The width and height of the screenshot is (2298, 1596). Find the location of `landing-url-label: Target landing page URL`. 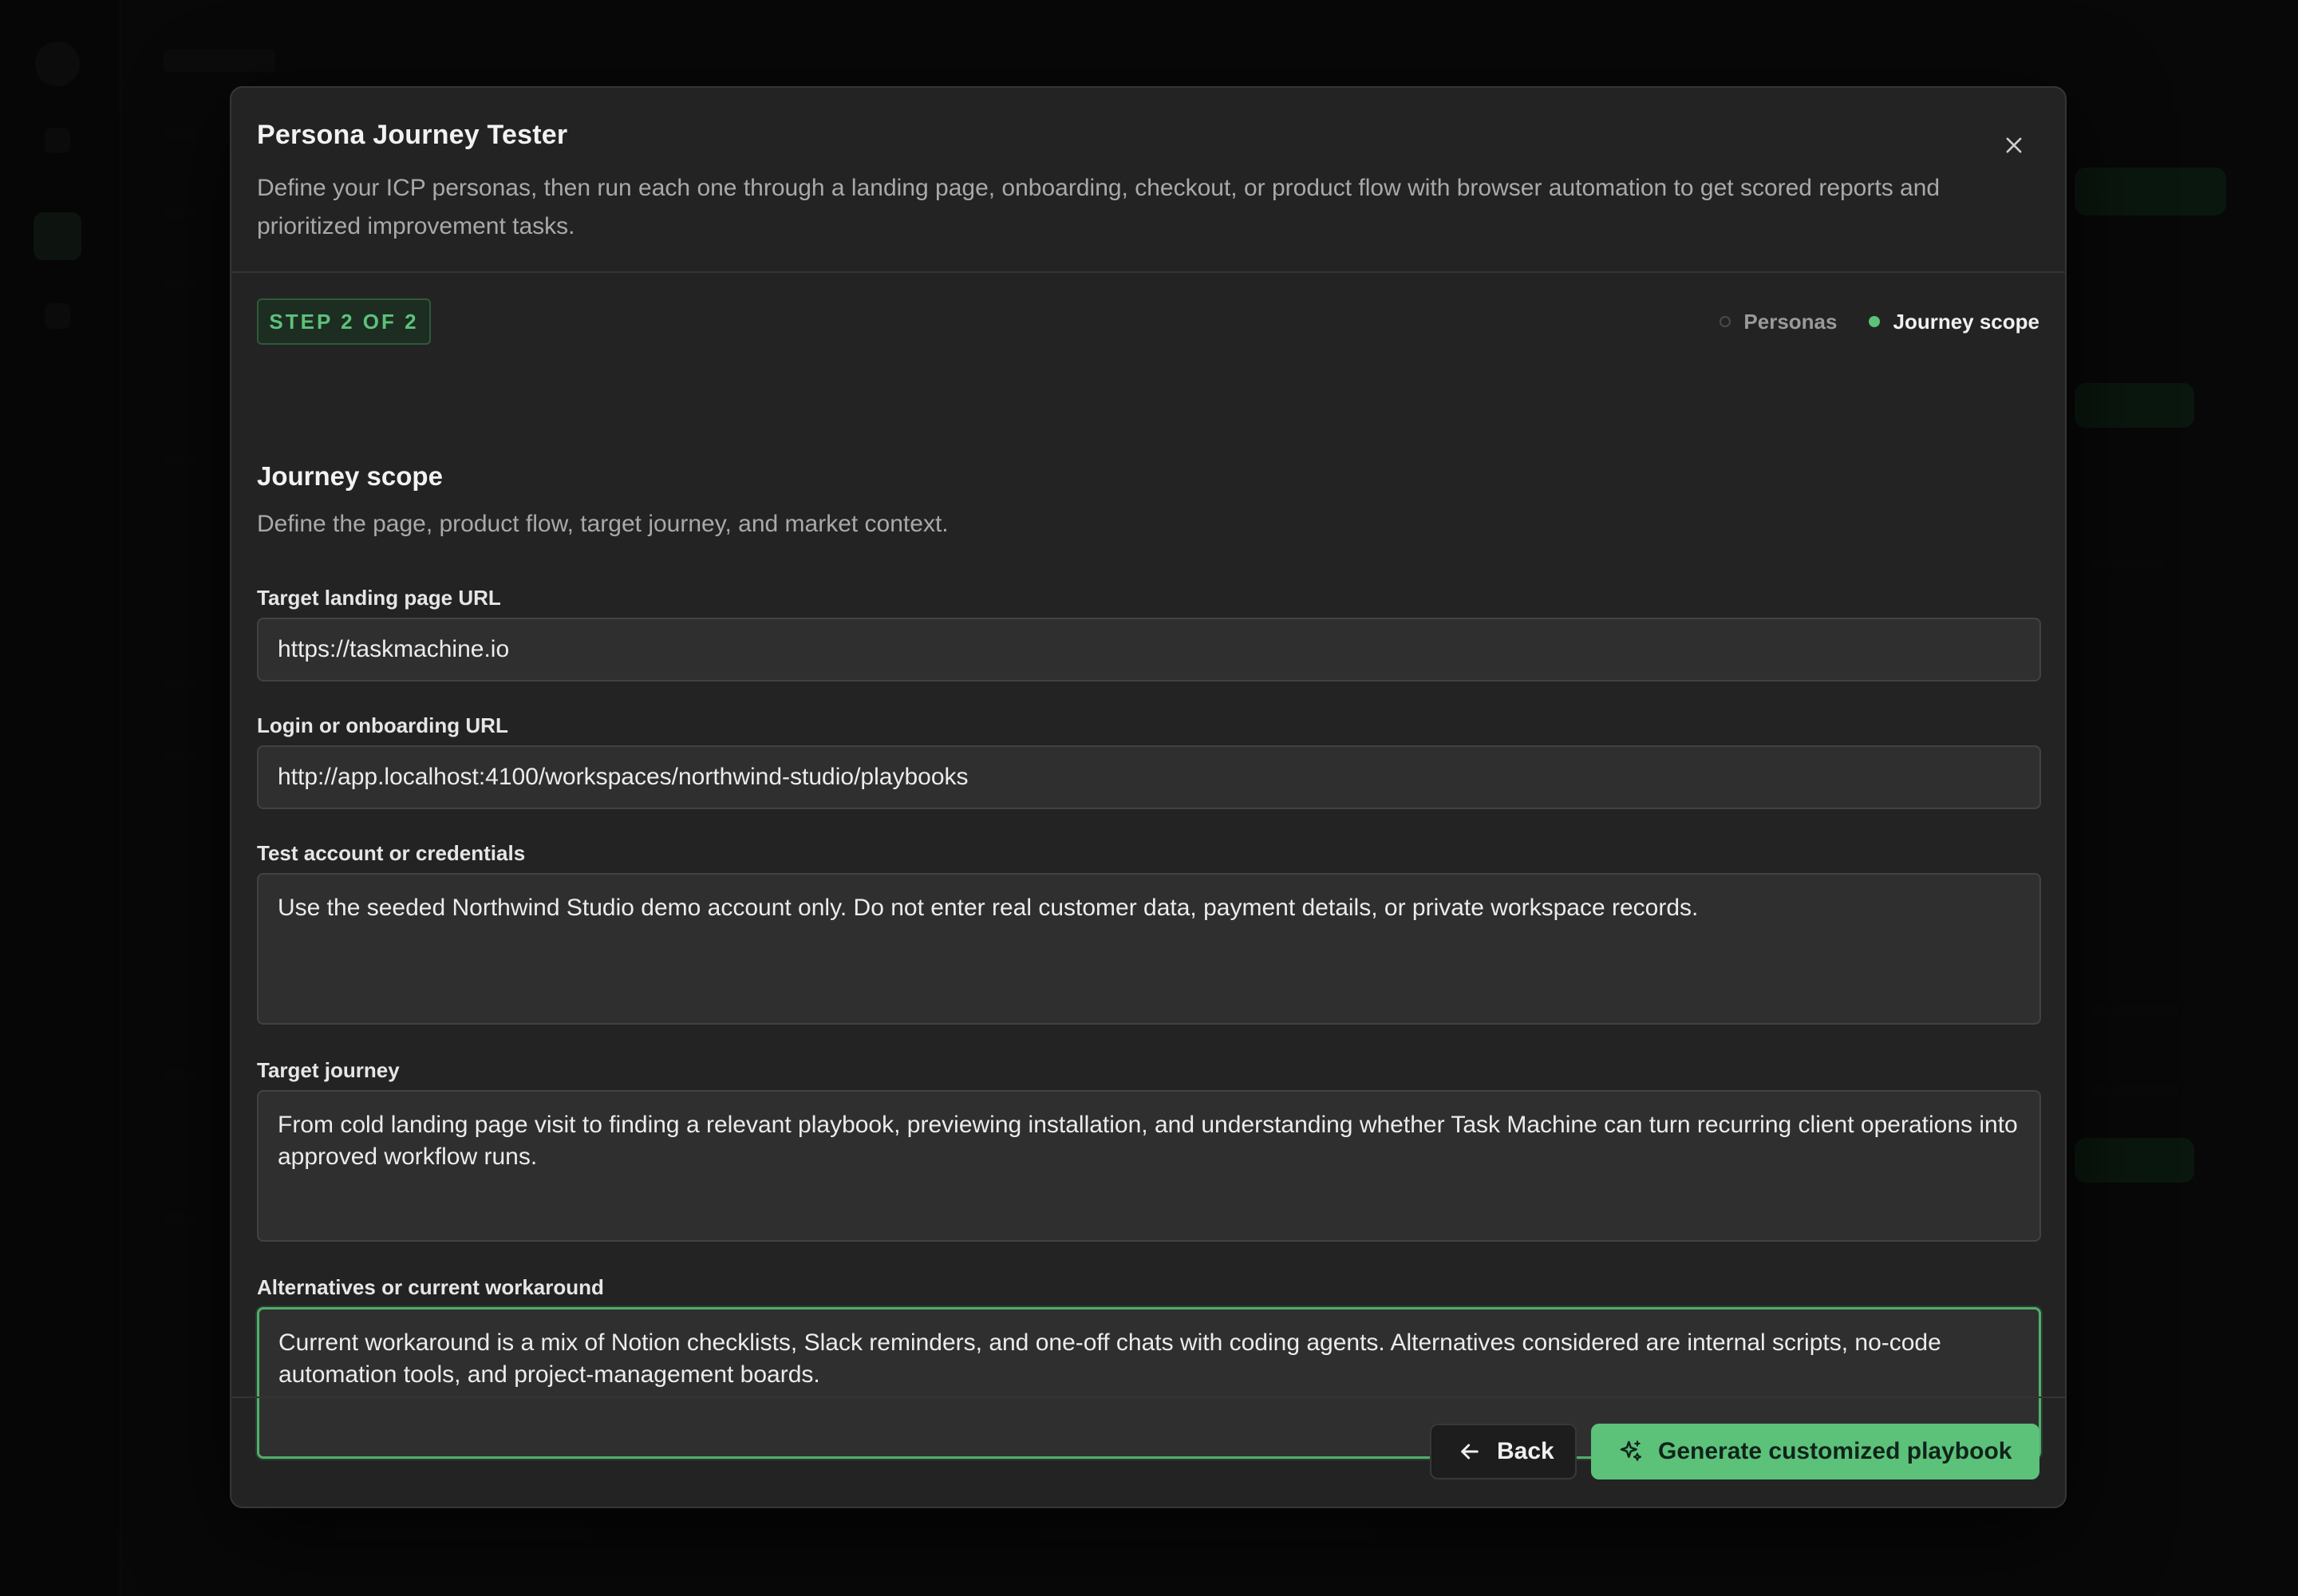

landing-url-label: Target landing page URL is located at coordinates (379, 598).